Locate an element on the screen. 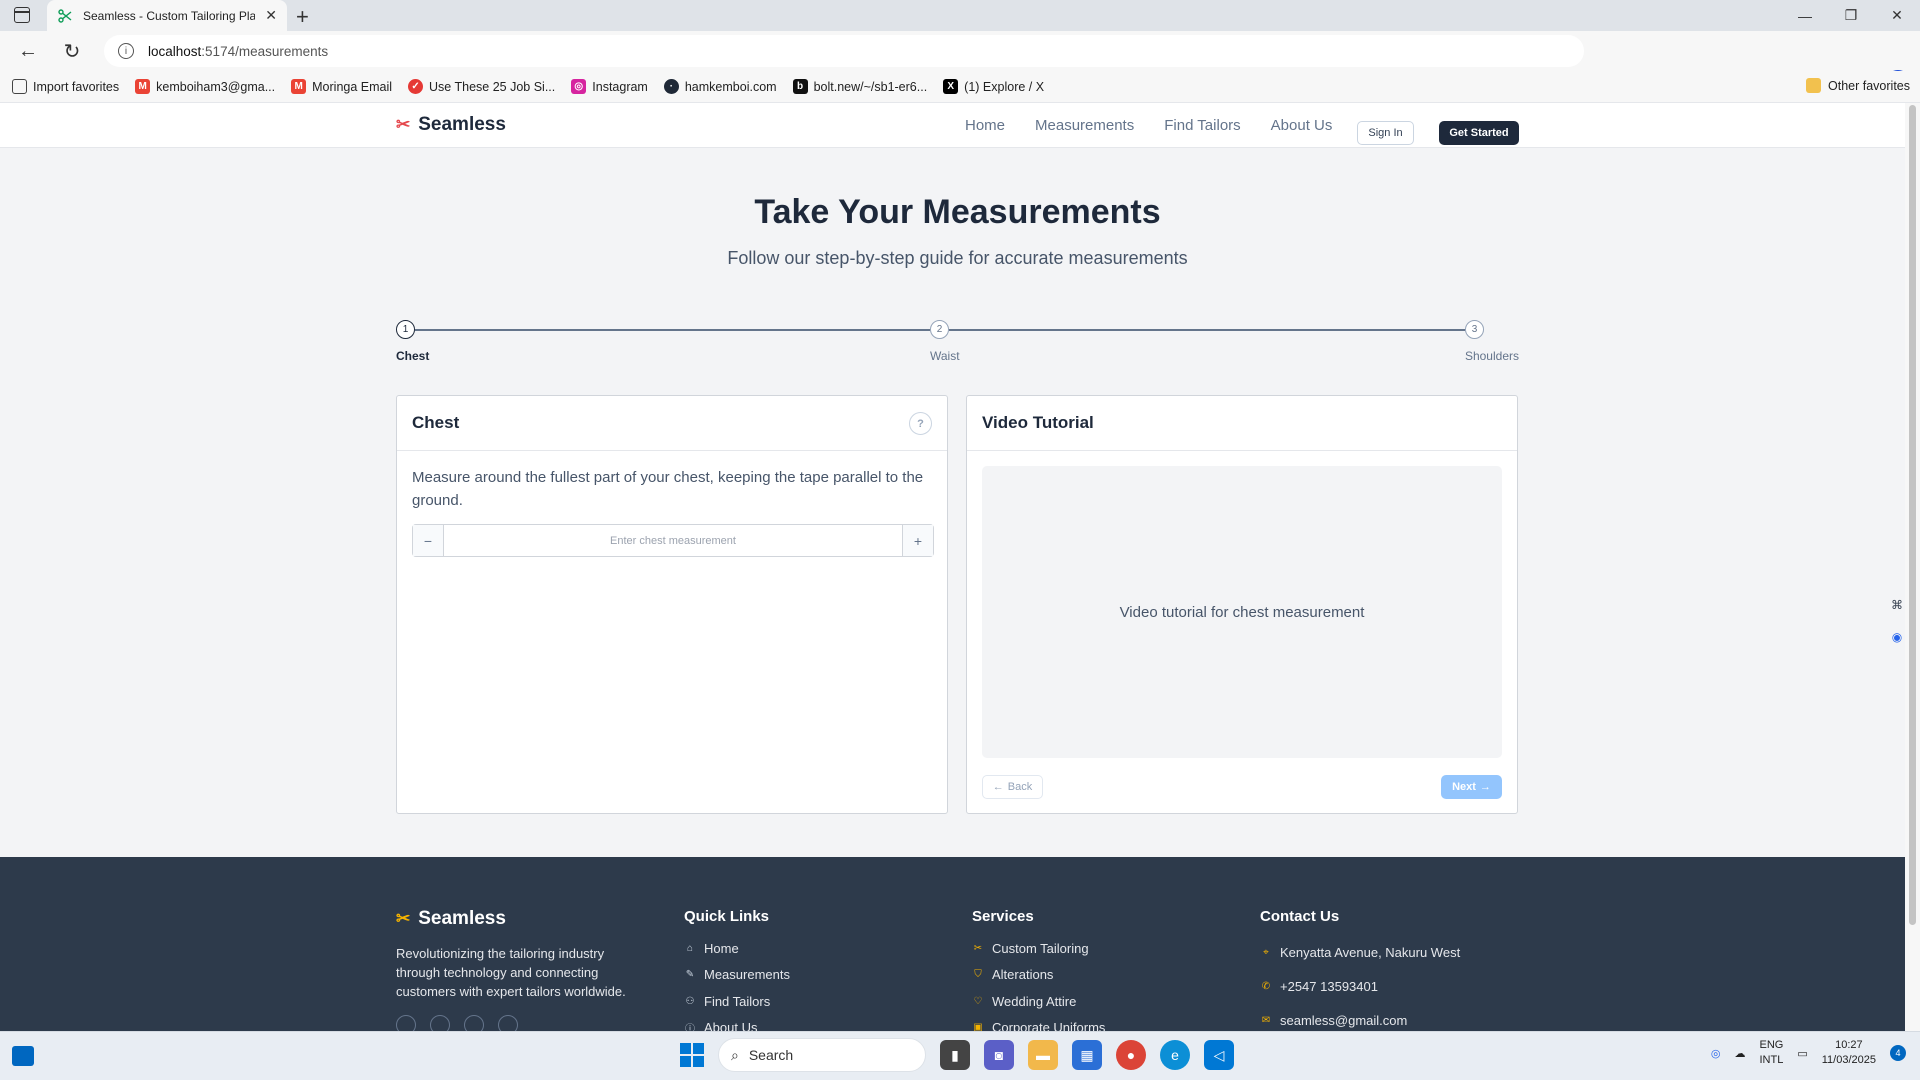 The height and width of the screenshot is (1080, 1920). nav-find-tailors: Find Tailors is located at coordinates (1202, 125).